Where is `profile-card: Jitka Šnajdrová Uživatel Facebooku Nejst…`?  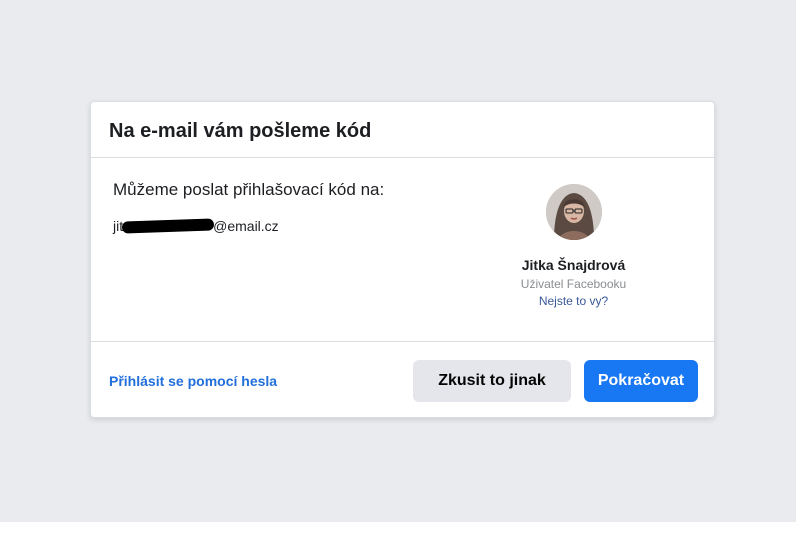
profile-card: Jitka Šnajdrová Uživatel Facebooku Nejst… is located at coordinates (573, 246).